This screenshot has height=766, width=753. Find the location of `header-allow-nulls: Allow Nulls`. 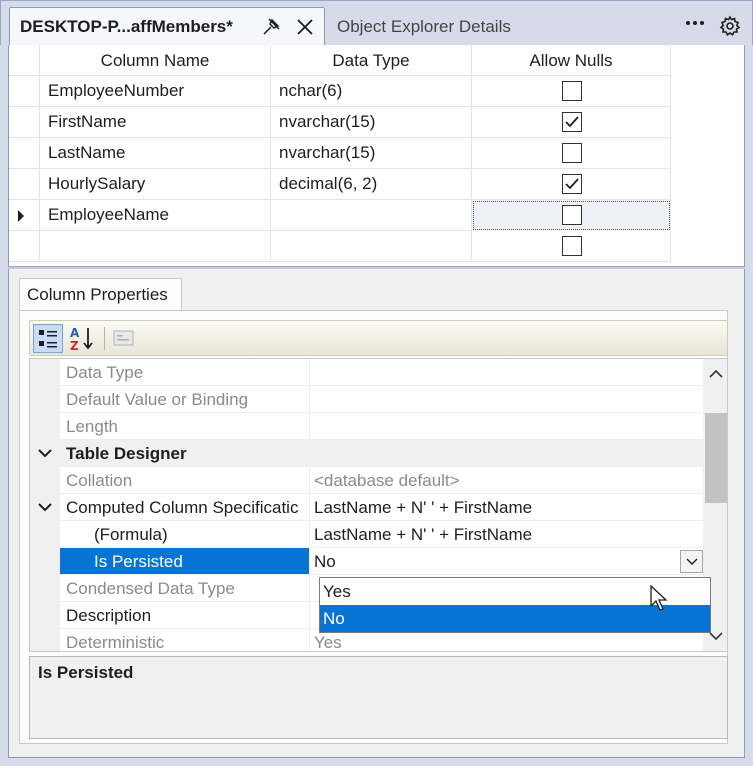

header-allow-nulls: Allow Nulls is located at coordinates (571, 60).